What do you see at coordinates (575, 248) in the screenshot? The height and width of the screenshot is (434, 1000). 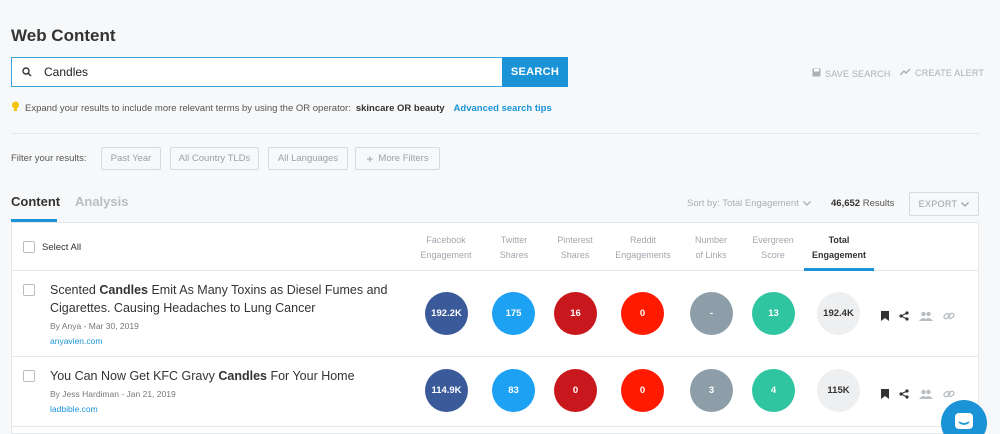 I see `column-pinterest: Pinterest Shares` at bounding box center [575, 248].